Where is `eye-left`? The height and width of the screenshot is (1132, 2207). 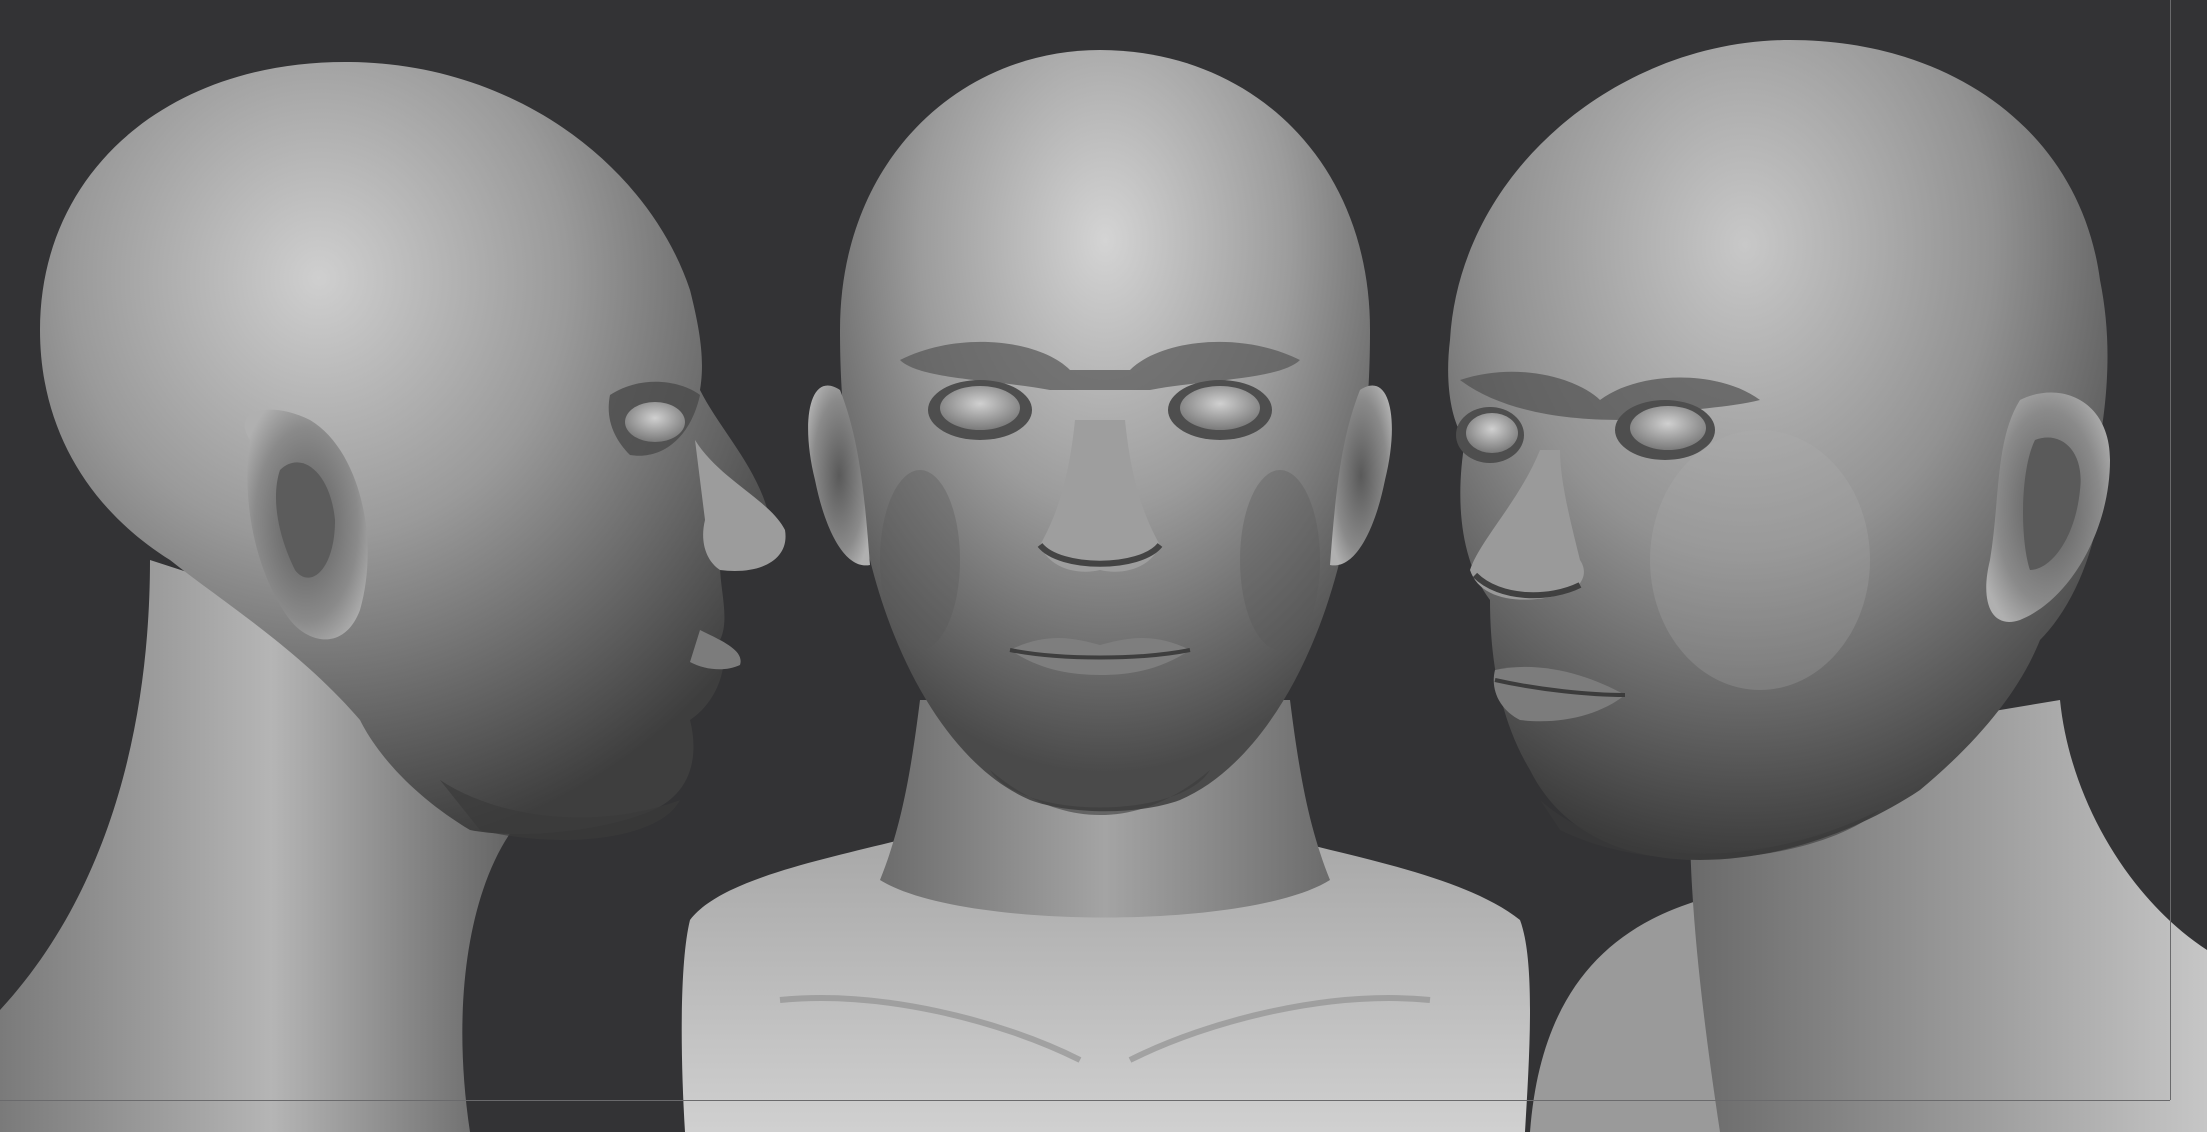
eye-left is located at coordinates (655, 422).